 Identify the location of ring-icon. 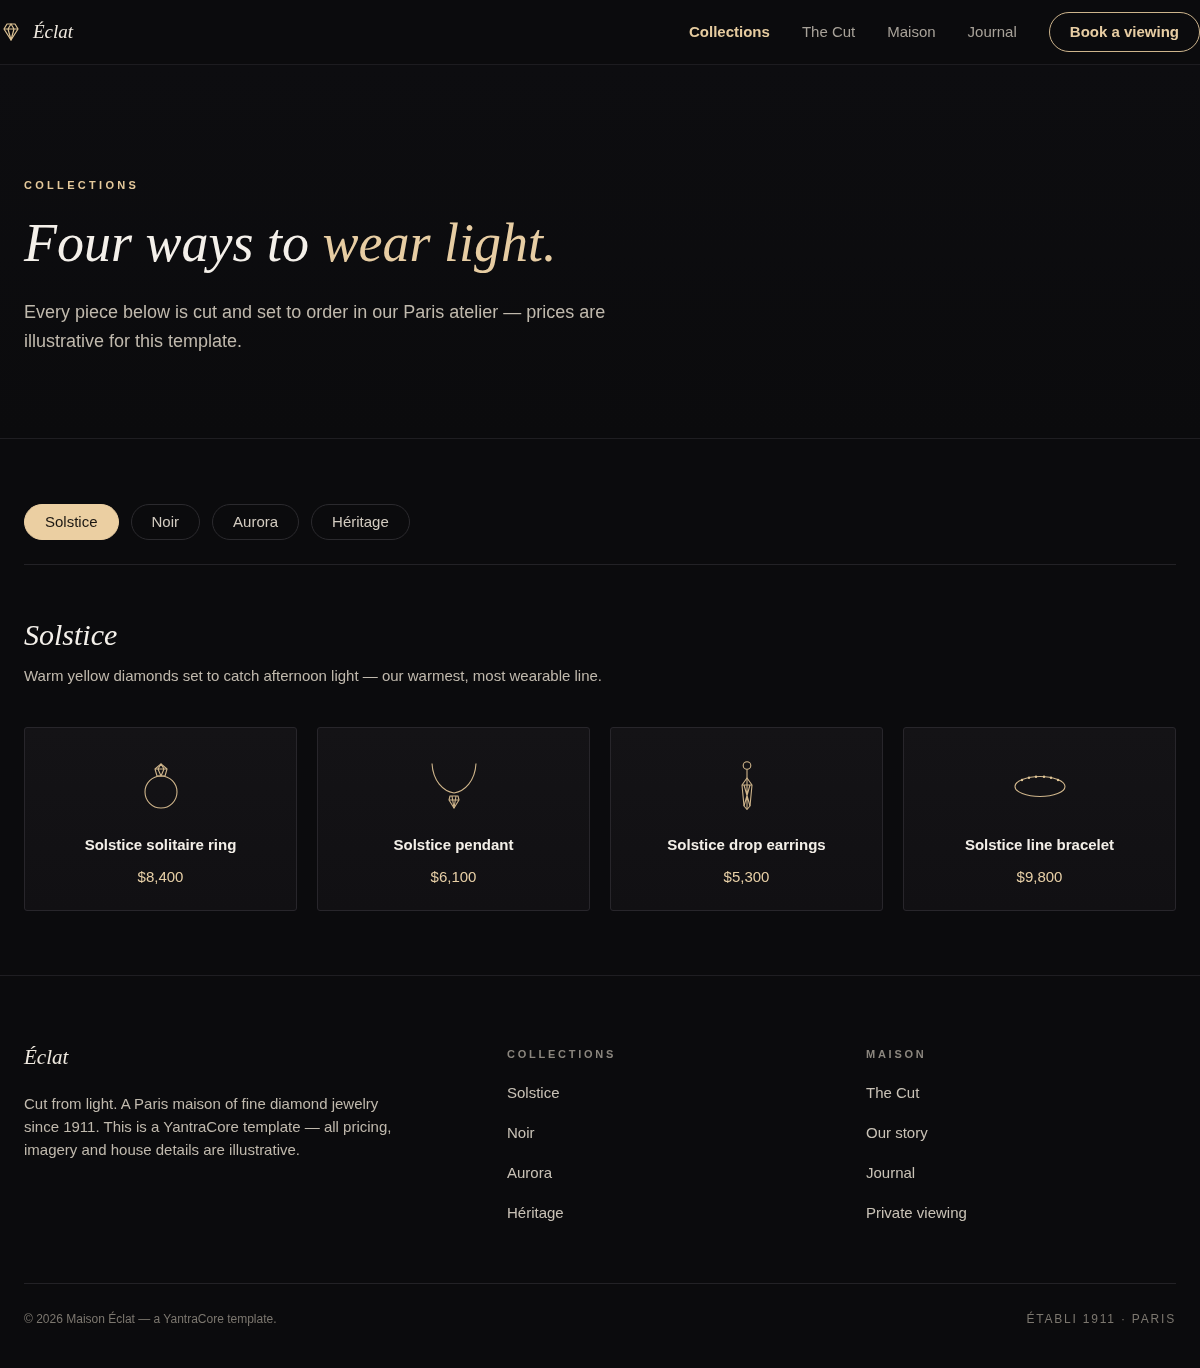
(160, 786).